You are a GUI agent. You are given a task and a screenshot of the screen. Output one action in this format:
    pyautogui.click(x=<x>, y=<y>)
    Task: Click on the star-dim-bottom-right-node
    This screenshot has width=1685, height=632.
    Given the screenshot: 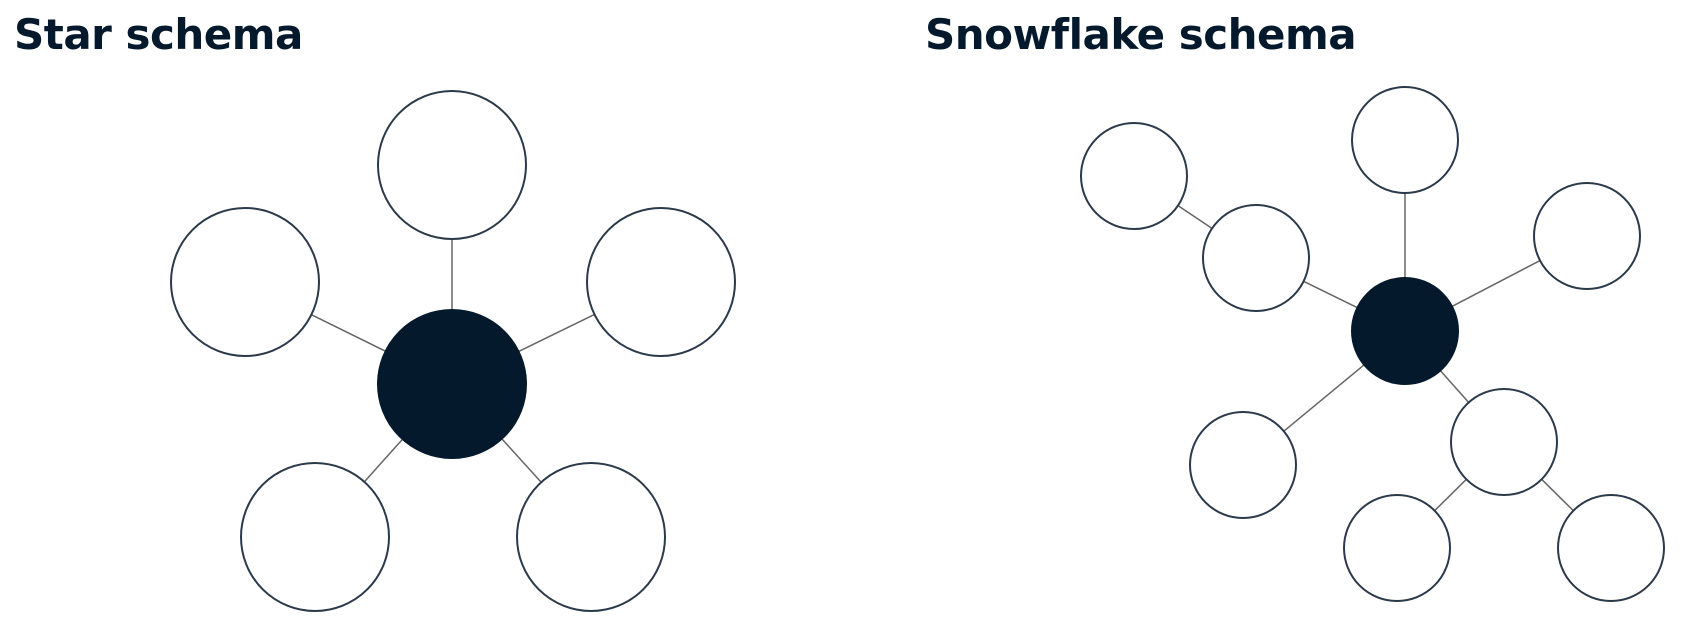 What is the action you would take?
    pyautogui.click(x=591, y=537)
    